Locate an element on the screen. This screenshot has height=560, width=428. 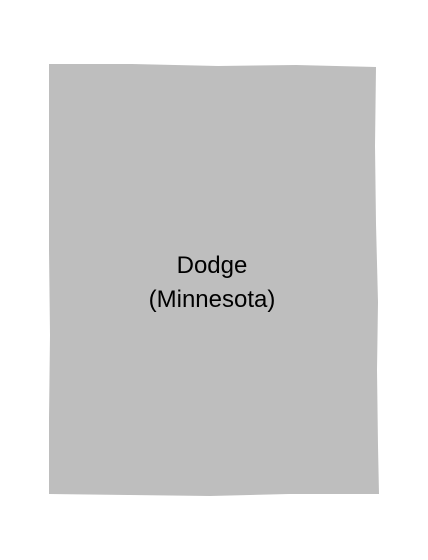
county-name: Dodge is located at coordinates (212, 265).